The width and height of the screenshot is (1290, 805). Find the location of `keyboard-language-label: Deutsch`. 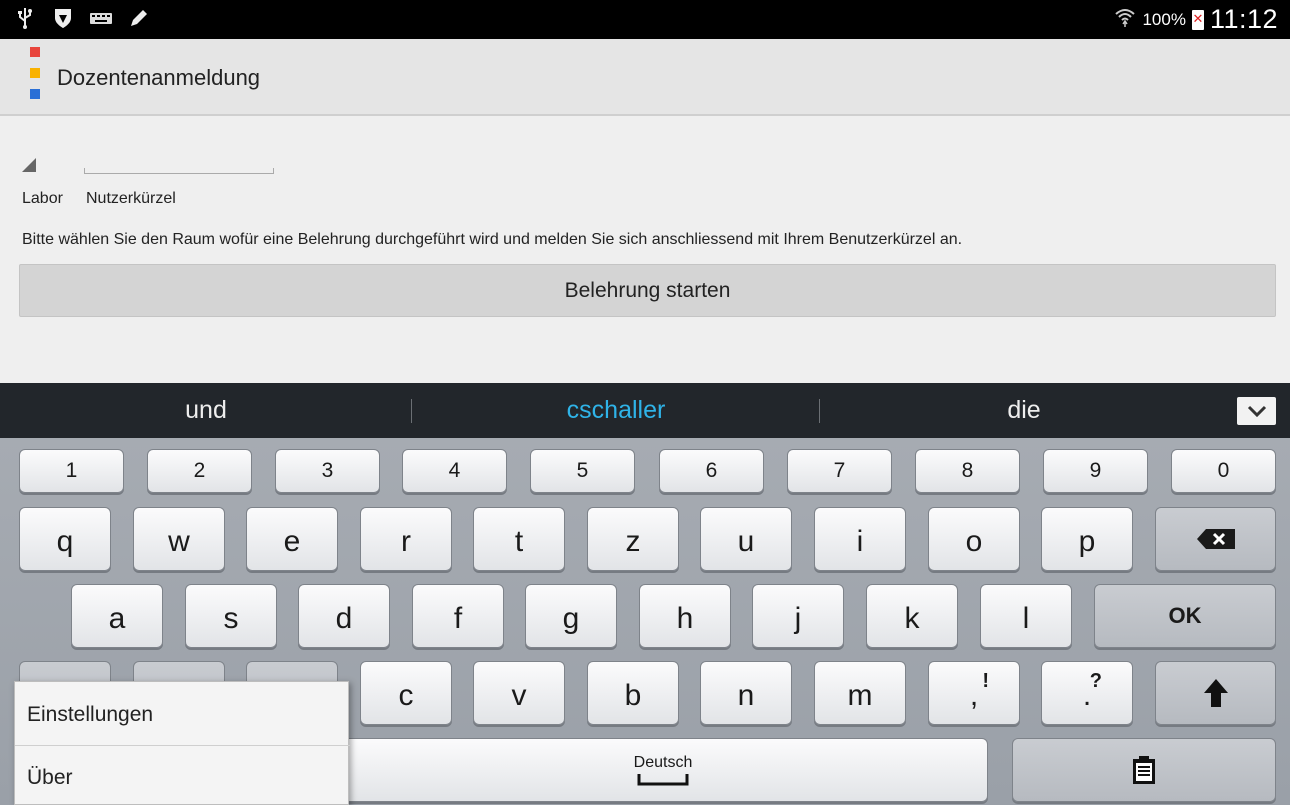

keyboard-language-label: Deutsch is located at coordinates (663, 762).